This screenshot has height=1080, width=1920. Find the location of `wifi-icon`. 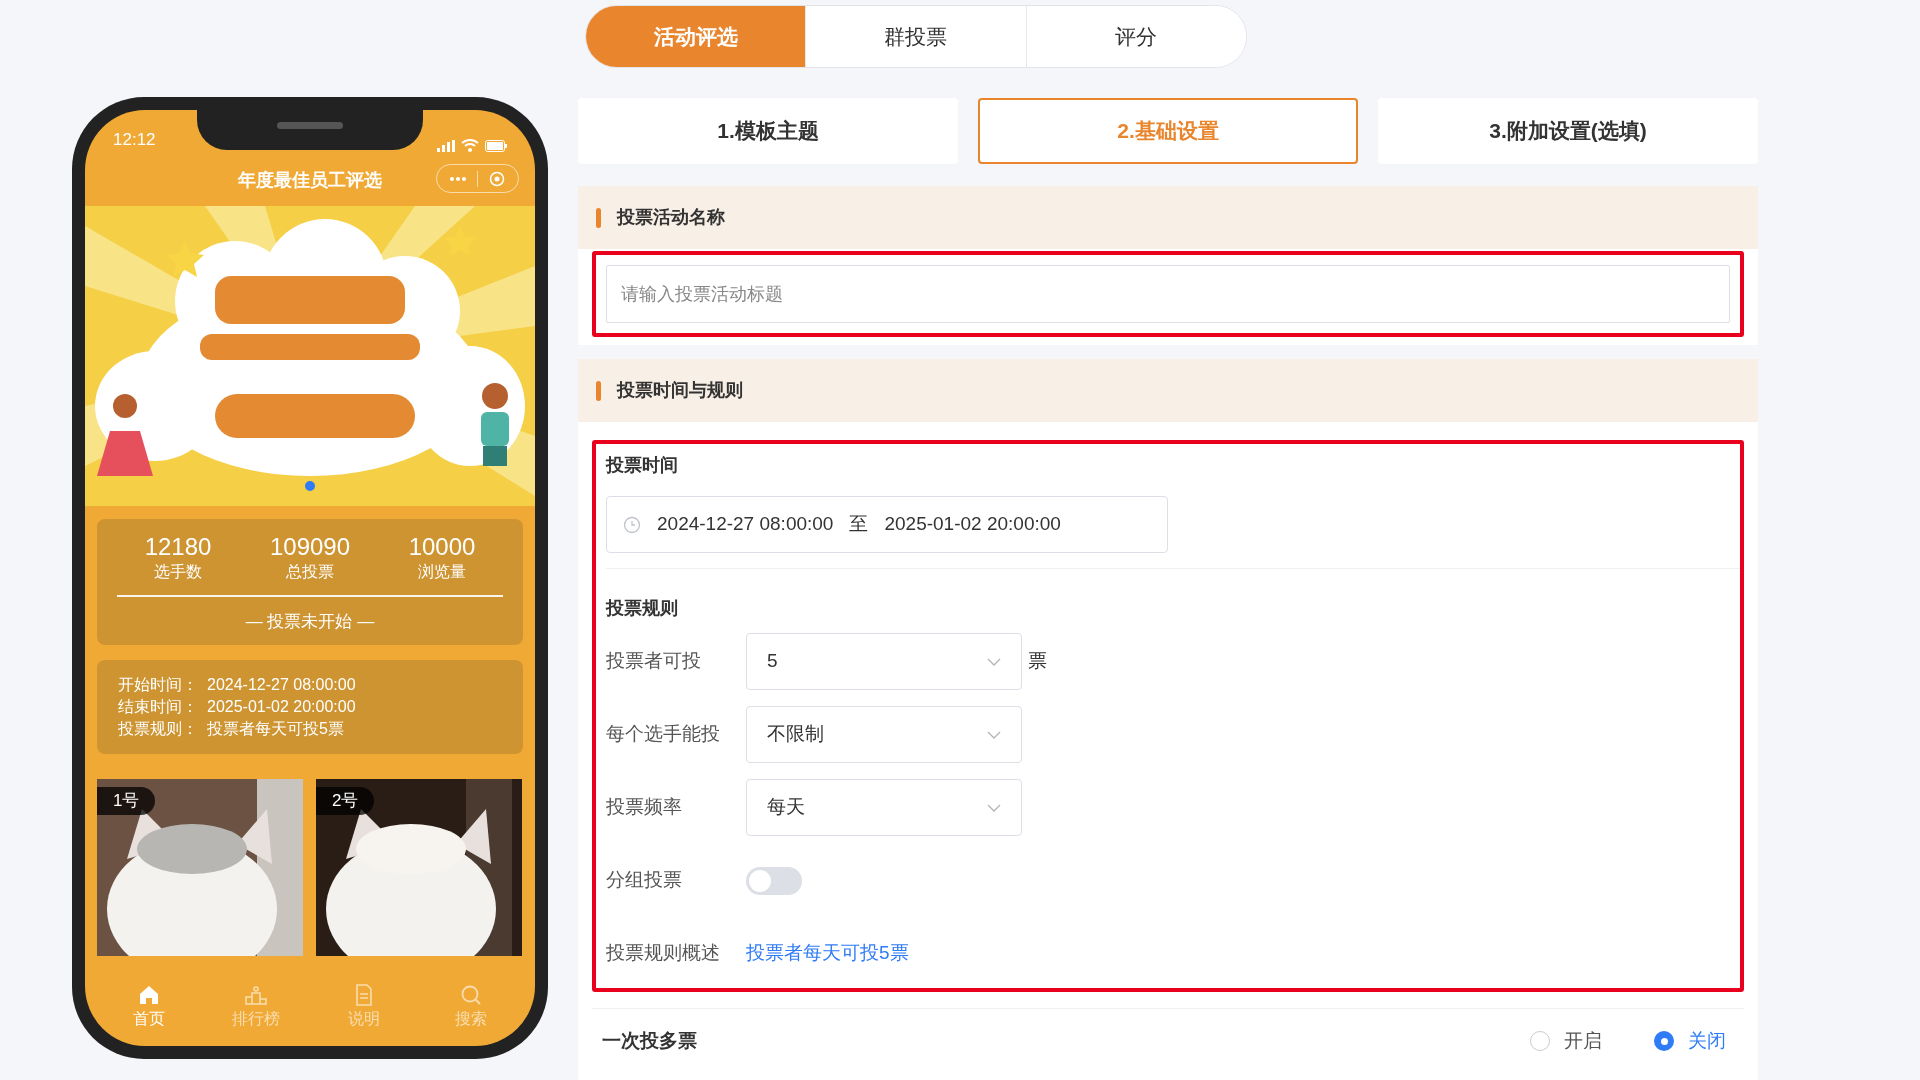

wifi-icon is located at coordinates (470, 145).